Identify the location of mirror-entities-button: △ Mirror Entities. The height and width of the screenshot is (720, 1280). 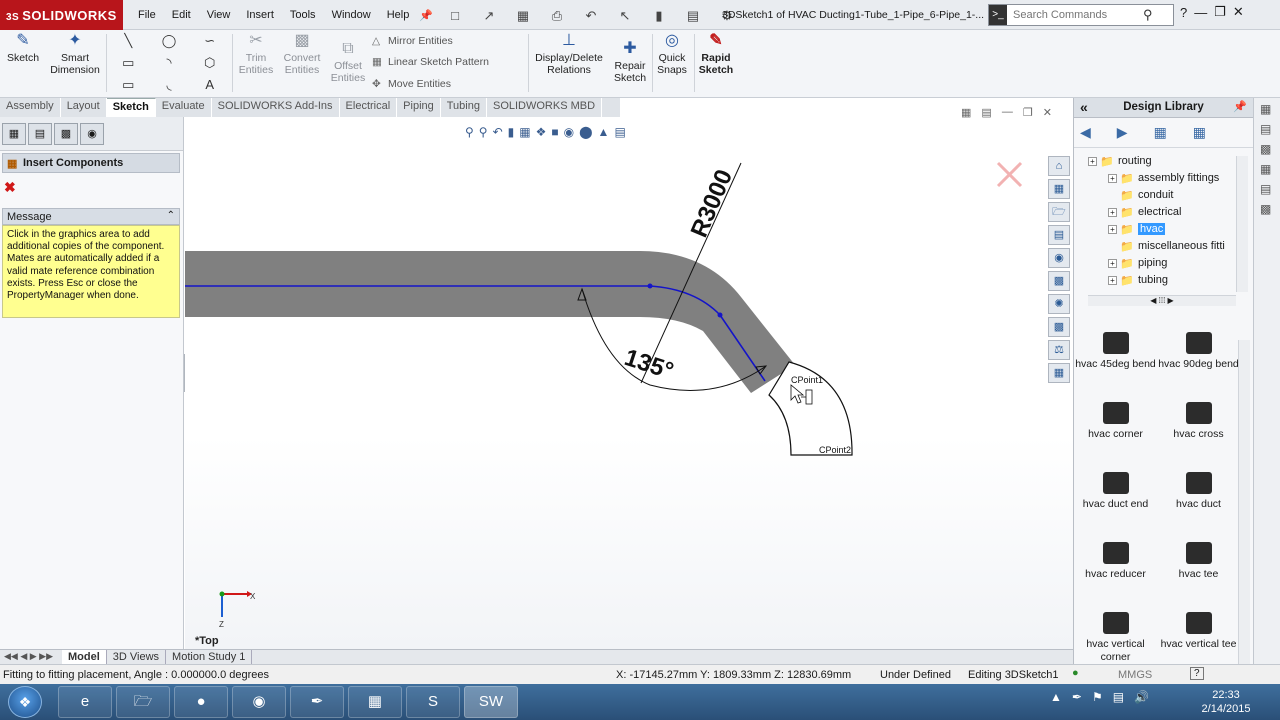
(412, 41).